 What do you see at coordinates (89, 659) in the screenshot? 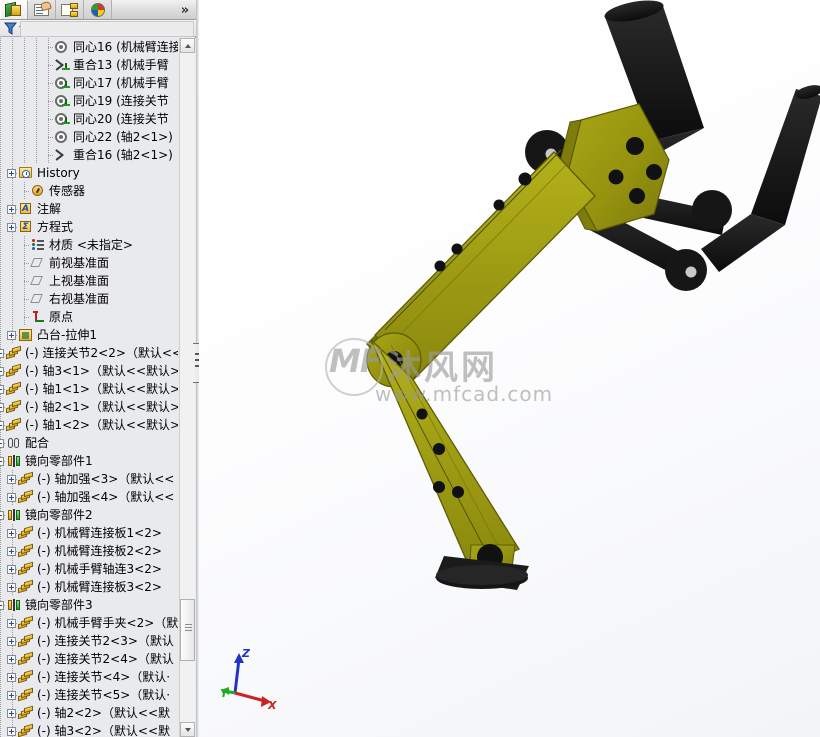
I see `tree-item: (-) 连接关节2<4>（默认` at bounding box center [89, 659].